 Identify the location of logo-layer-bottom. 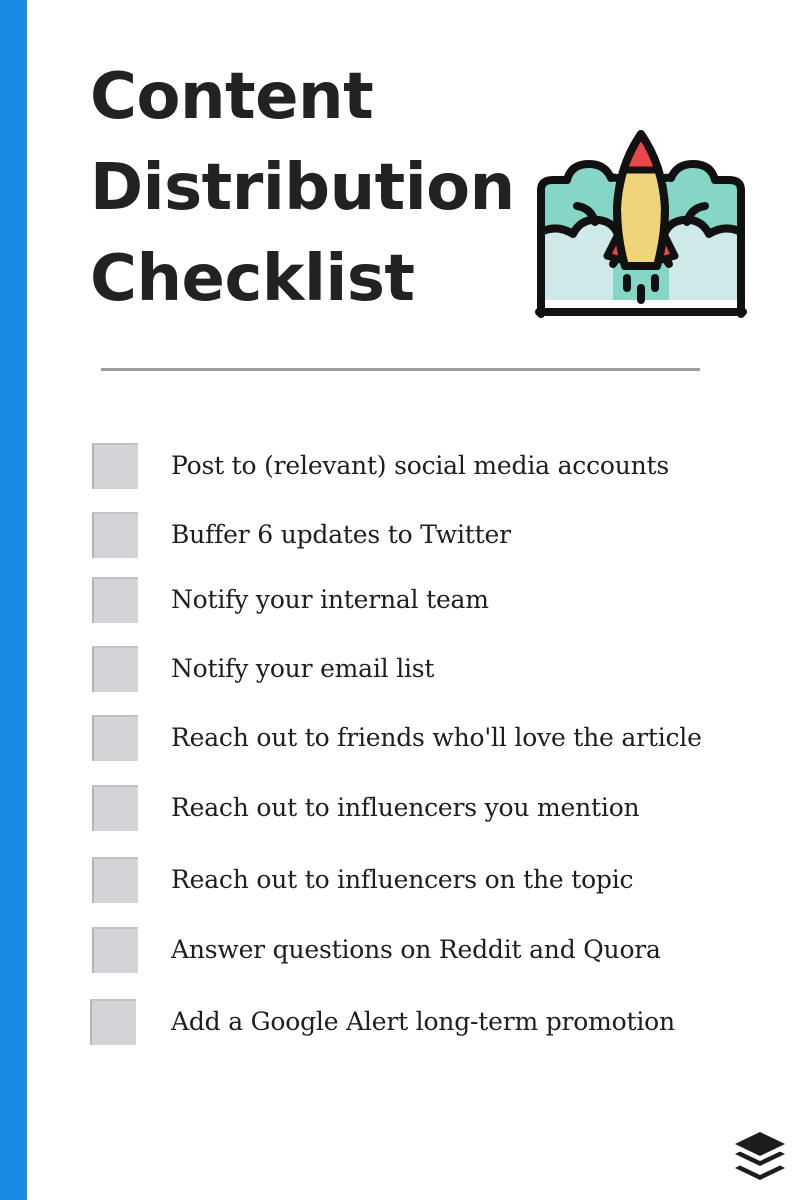
(760, 1172).